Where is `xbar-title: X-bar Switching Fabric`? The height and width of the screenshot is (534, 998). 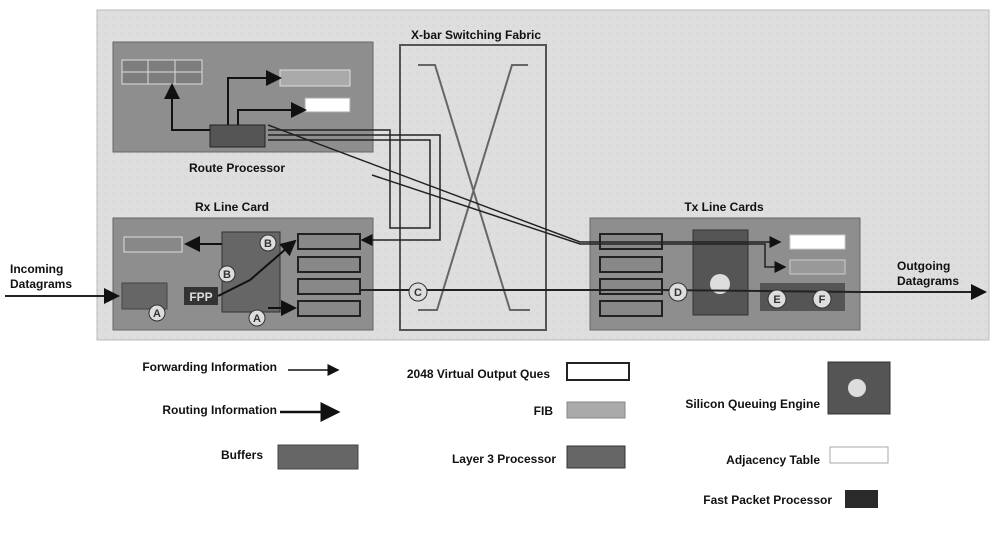
xbar-title: X-bar Switching Fabric is located at coordinates (476, 35).